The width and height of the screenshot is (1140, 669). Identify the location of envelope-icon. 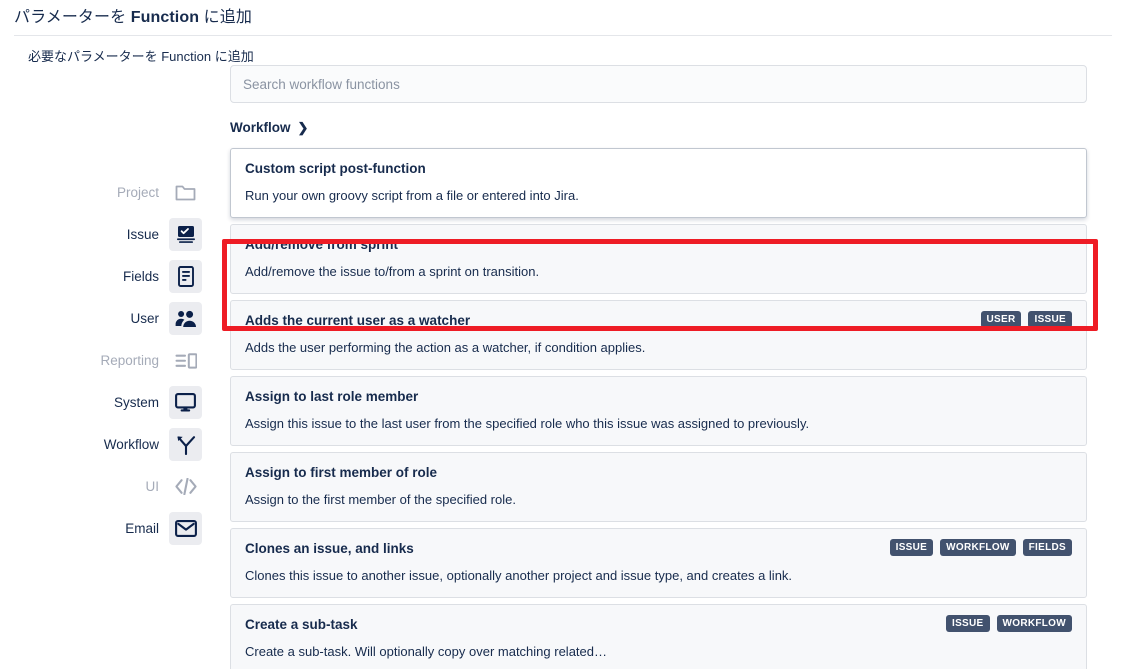
(185, 528).